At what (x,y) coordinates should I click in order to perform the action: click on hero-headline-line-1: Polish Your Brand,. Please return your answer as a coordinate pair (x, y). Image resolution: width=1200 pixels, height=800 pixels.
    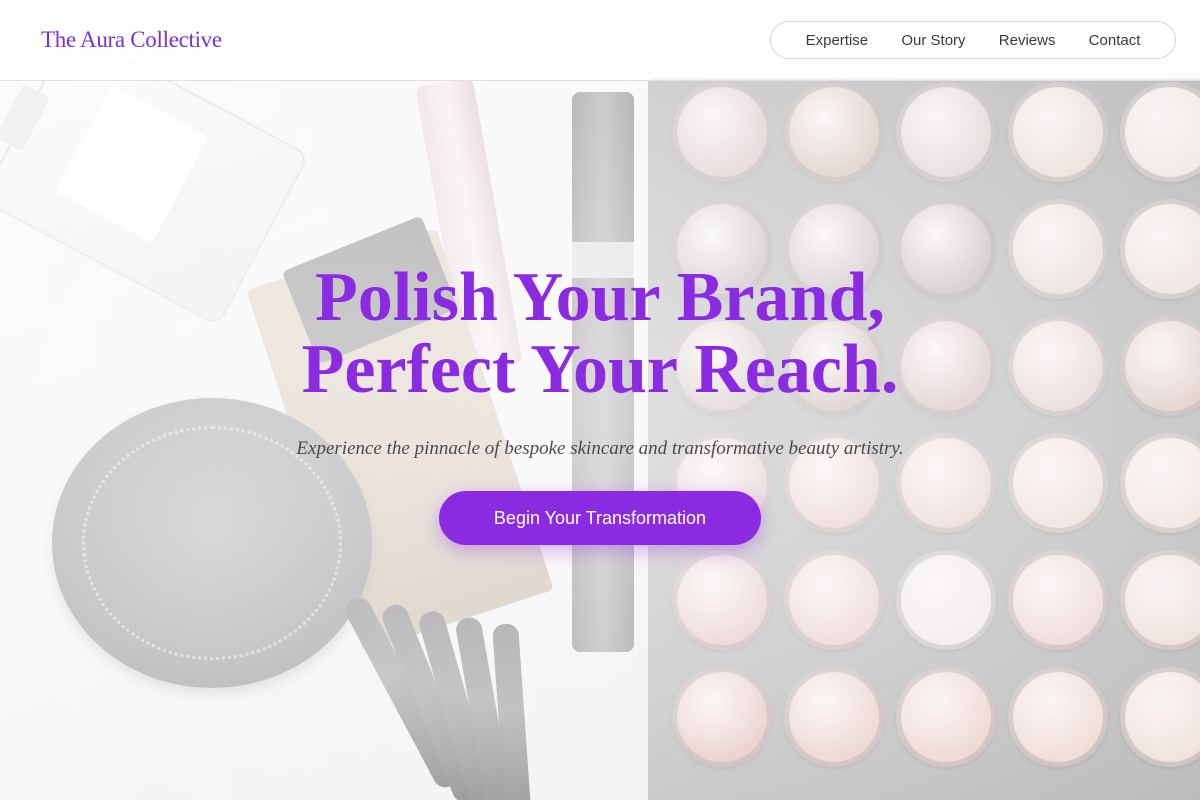
    Looking at the image, I should click on (600, 297).